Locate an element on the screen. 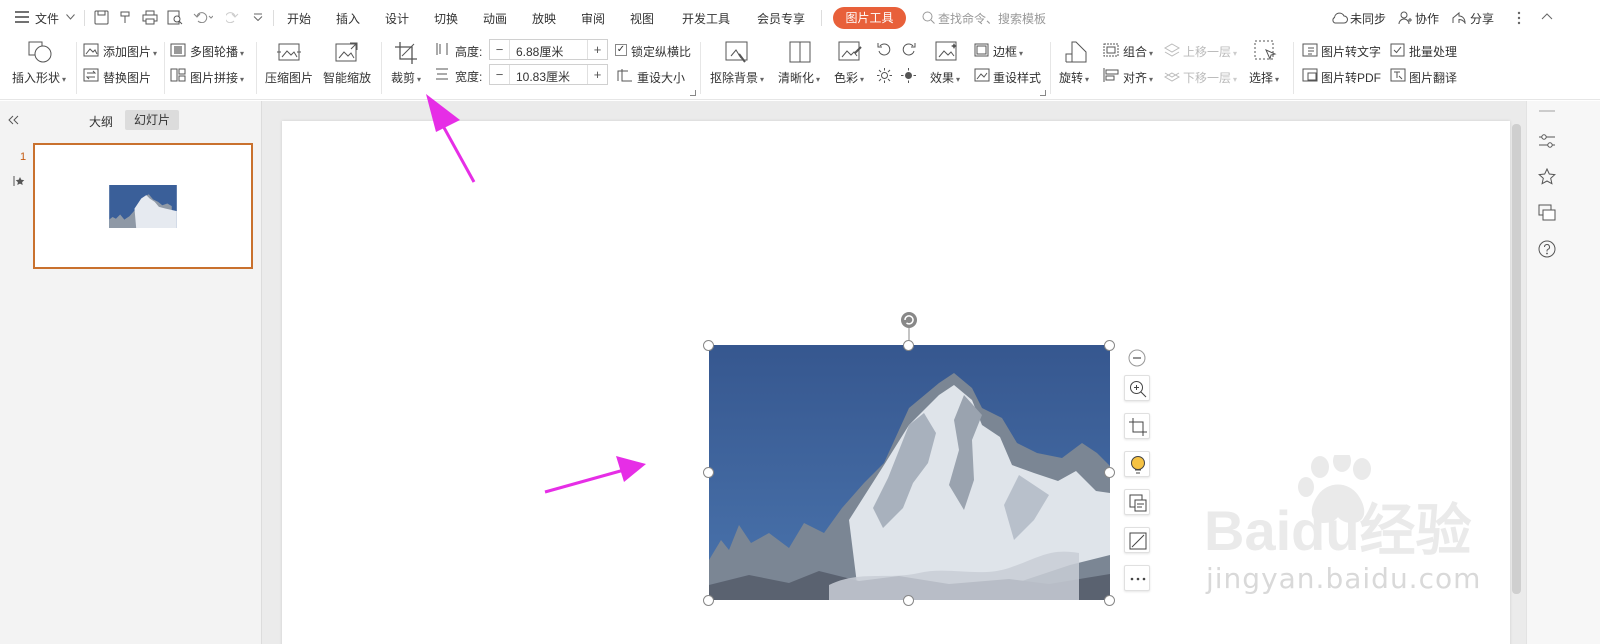  color-button: 色彩 ▾ is located at coordinates (849, 77).